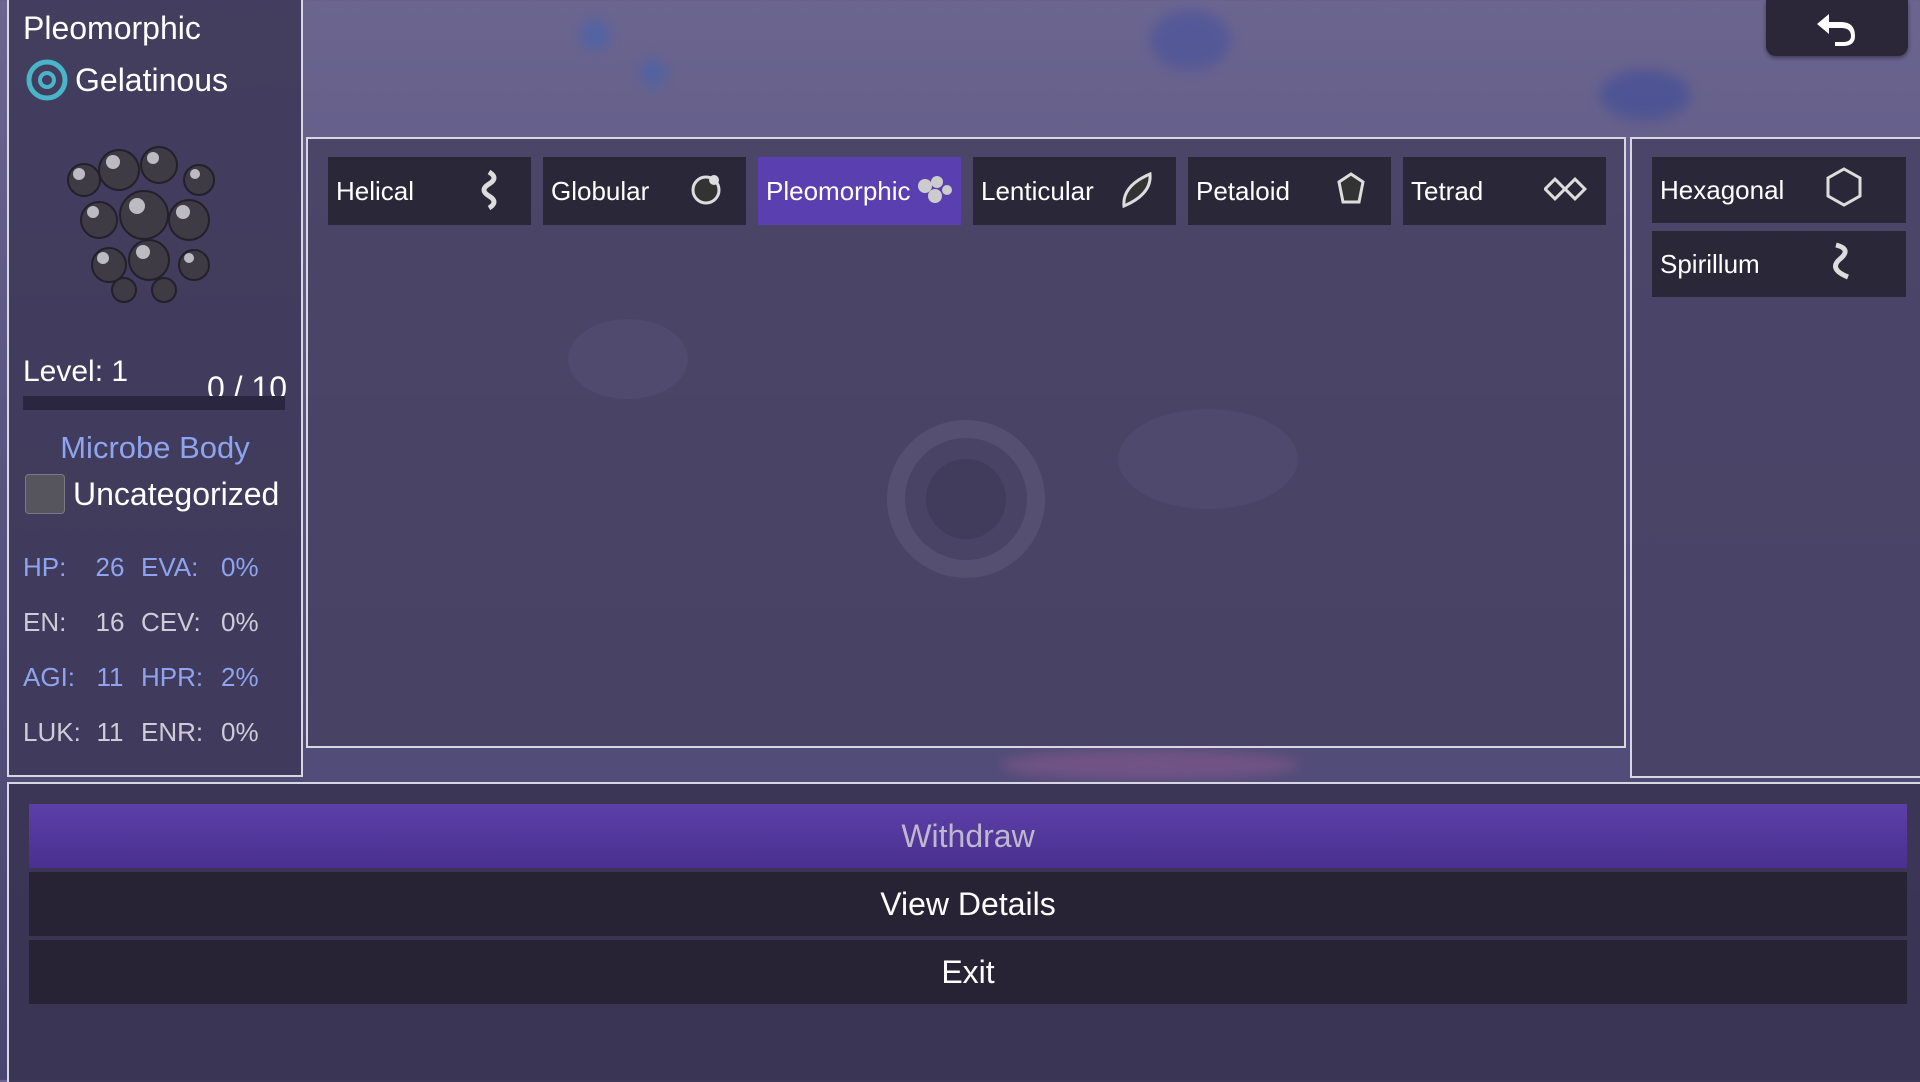  I want to click on microbe-preview-art, so click(933, 448).